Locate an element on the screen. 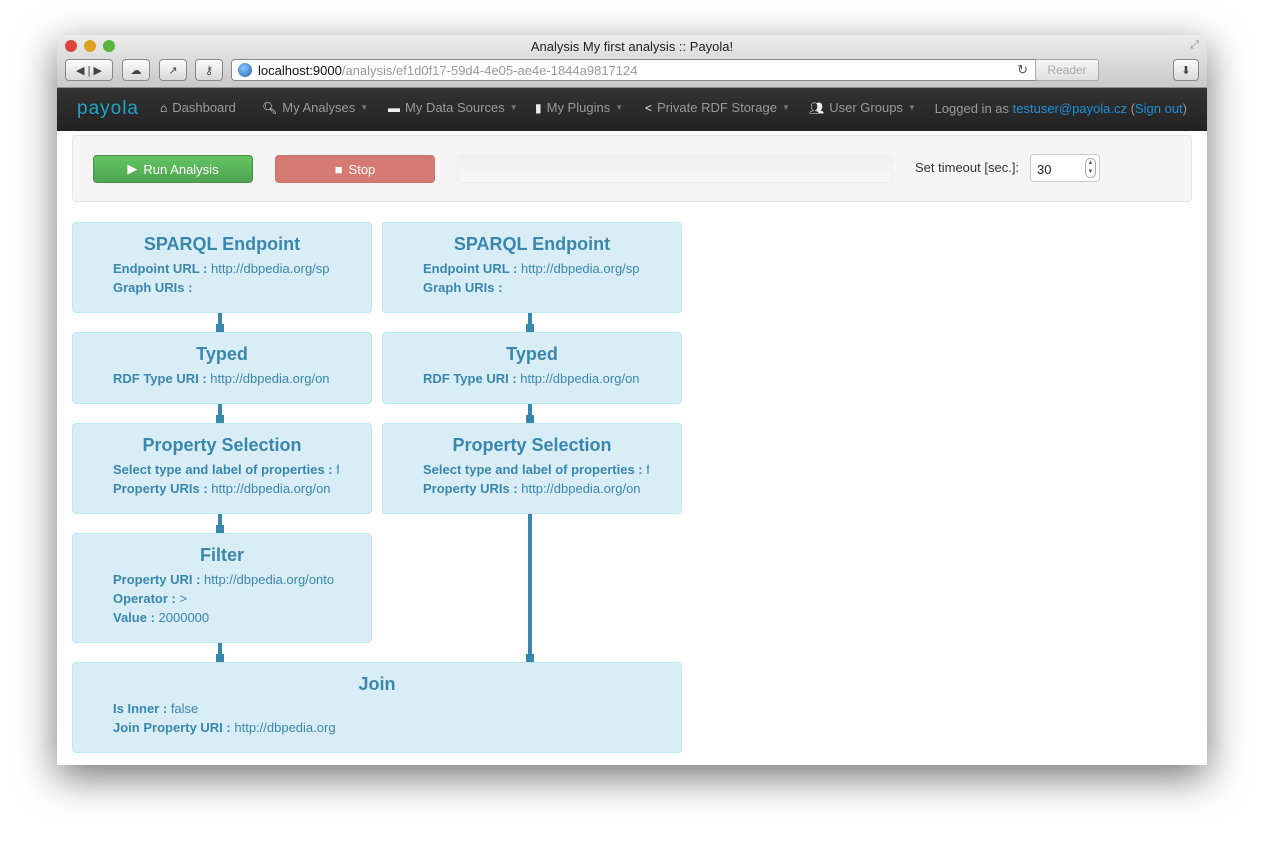 The height and width of the screenshot is (844, 1264). property-key: Graph URIs is located at coordinates (149, 287).